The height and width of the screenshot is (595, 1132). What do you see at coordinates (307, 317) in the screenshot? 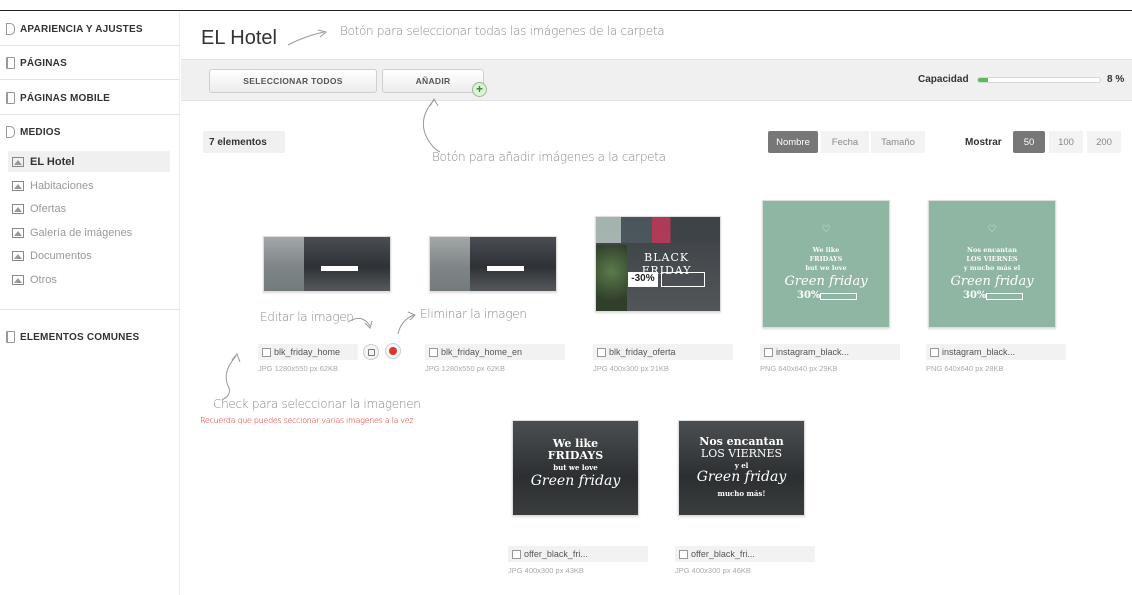
I see `annotation-edit: Editar la imagen` at bounding box center [307, 317].